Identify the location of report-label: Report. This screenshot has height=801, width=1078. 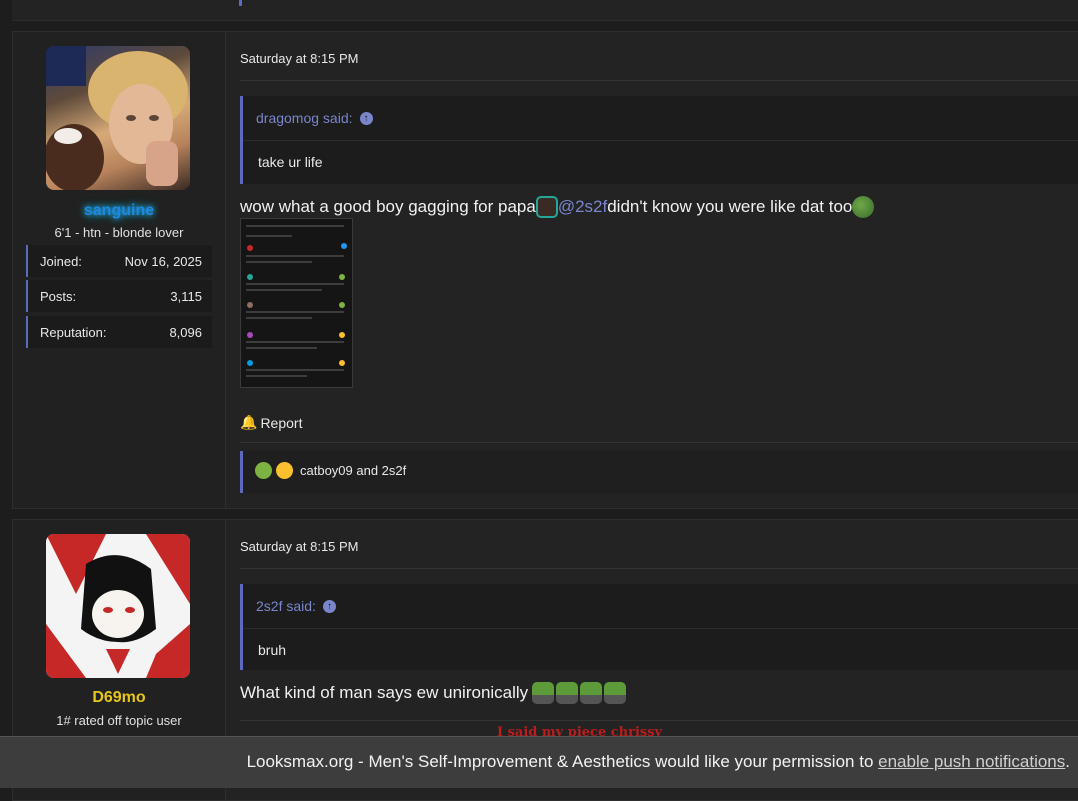
(281, 422).